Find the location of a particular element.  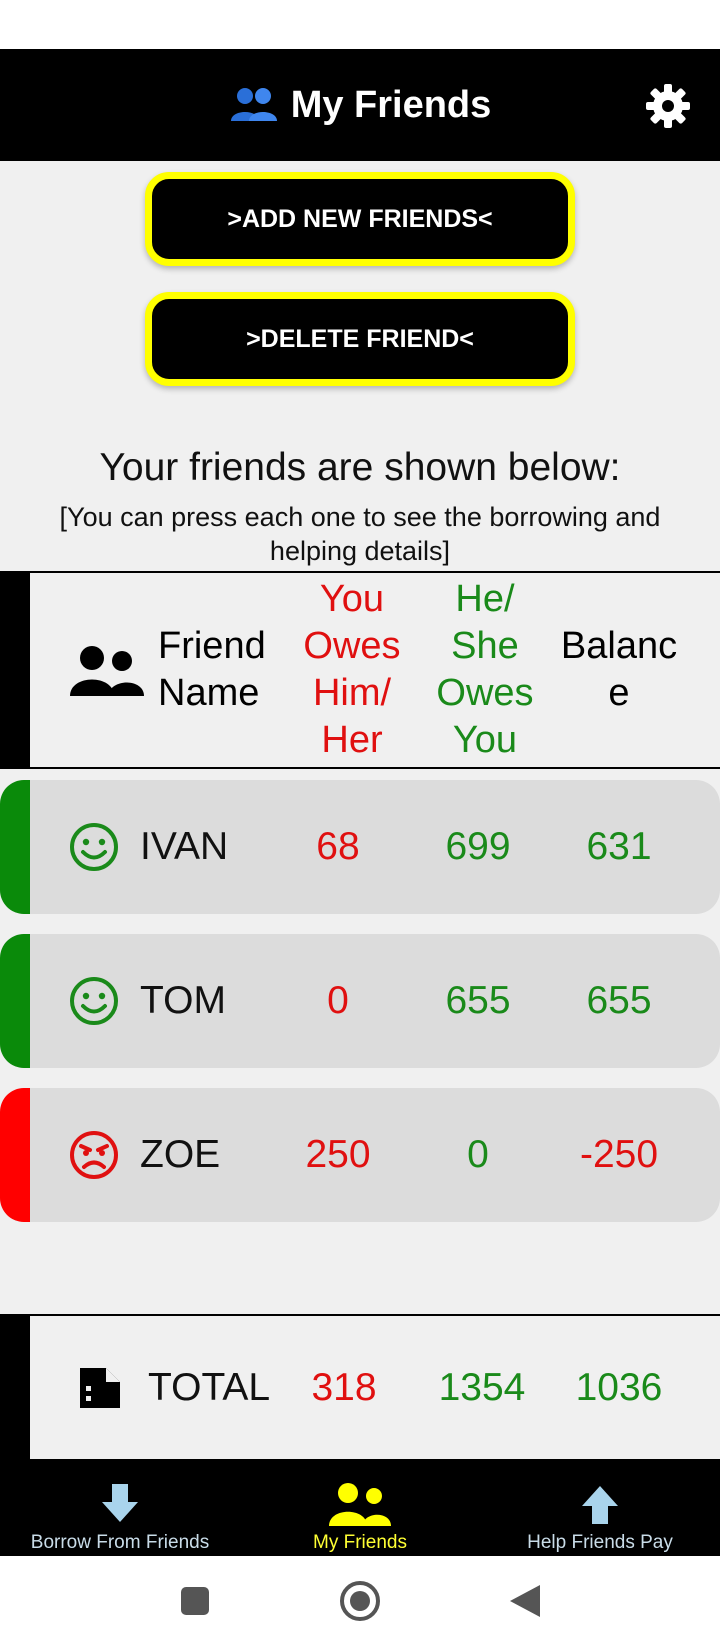

header-name-line2: Name is located at coordinates (209, 693).